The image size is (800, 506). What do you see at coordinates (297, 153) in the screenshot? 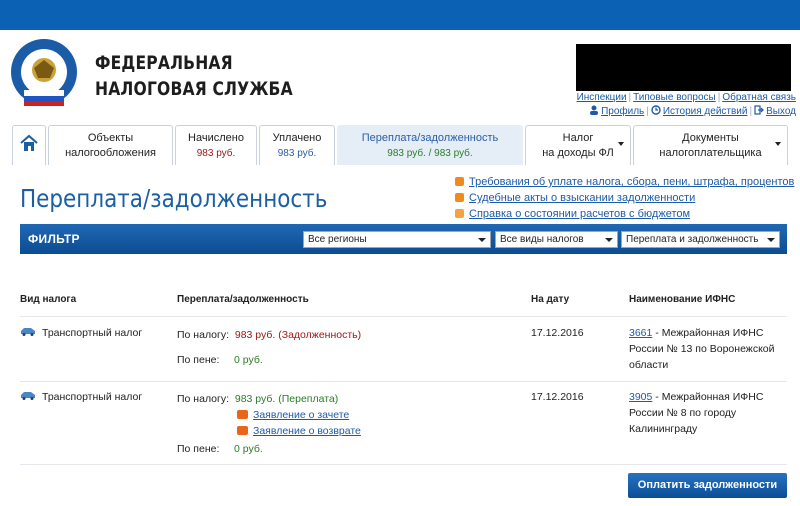
I see `tab-paid-amount: 983 руб.` at bounding box center [297, 153].